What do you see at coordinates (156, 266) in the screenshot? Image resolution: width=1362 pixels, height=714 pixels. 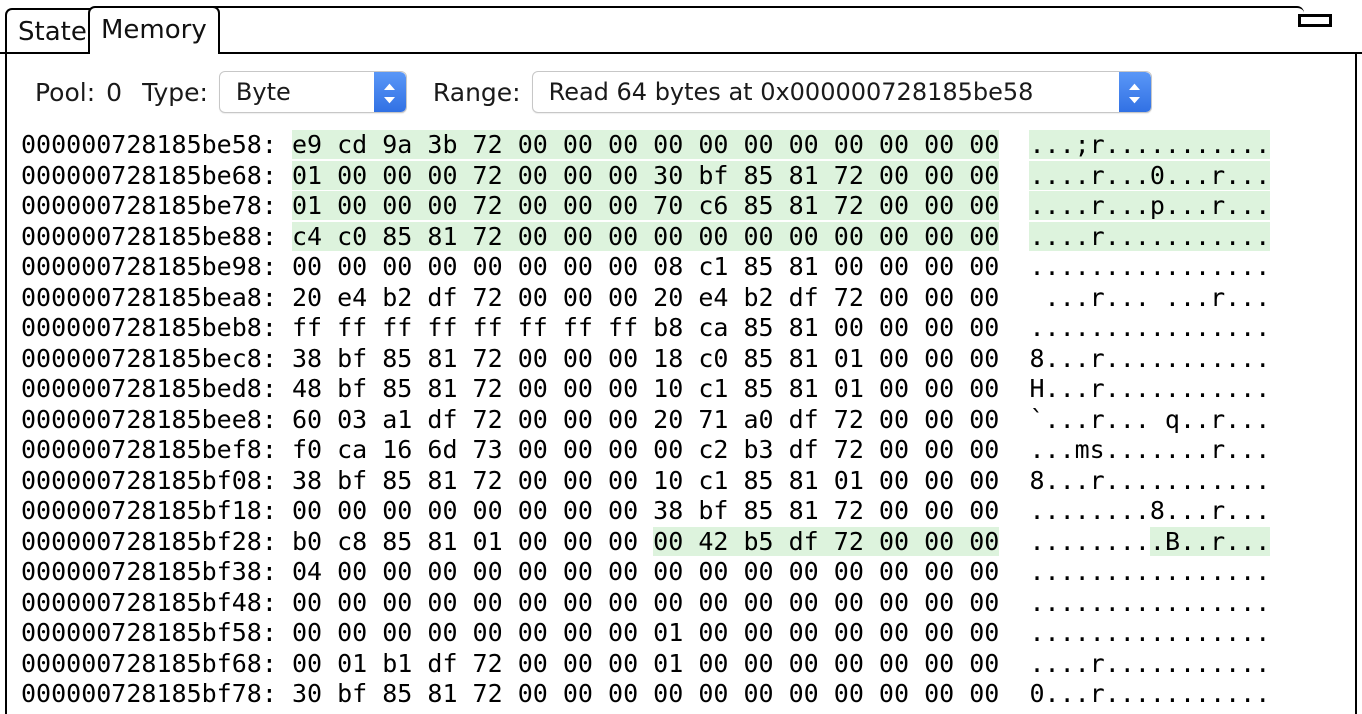 I see `hex-row-address: 000000728185be98:` at bounding box center [156, 266].